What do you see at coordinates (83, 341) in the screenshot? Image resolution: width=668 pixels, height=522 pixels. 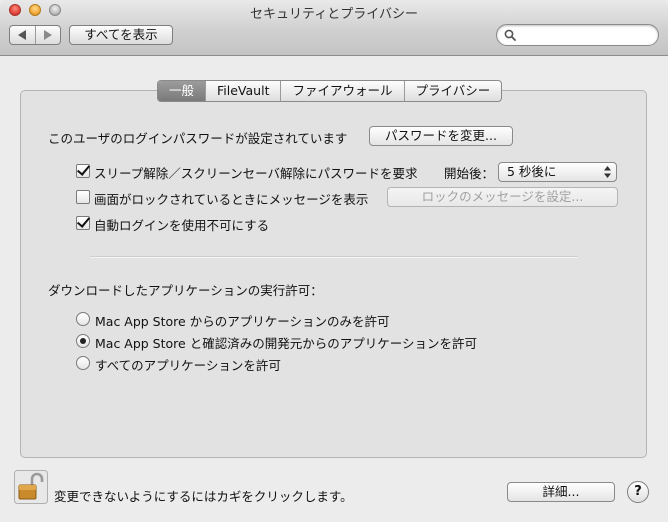 I see `allow-identified-developers-radio` at bounding box center [83, 341].